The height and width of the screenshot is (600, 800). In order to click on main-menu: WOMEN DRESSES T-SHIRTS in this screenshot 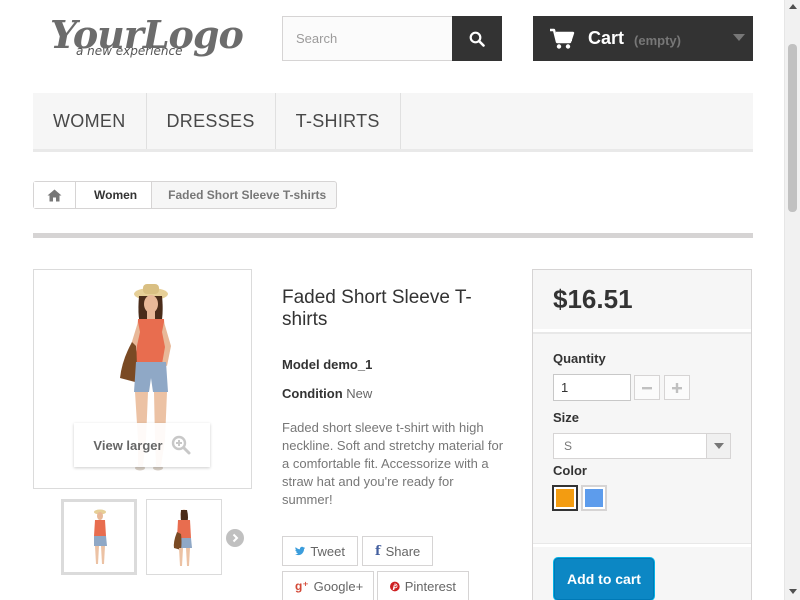, I will do `click(393, 122)`.